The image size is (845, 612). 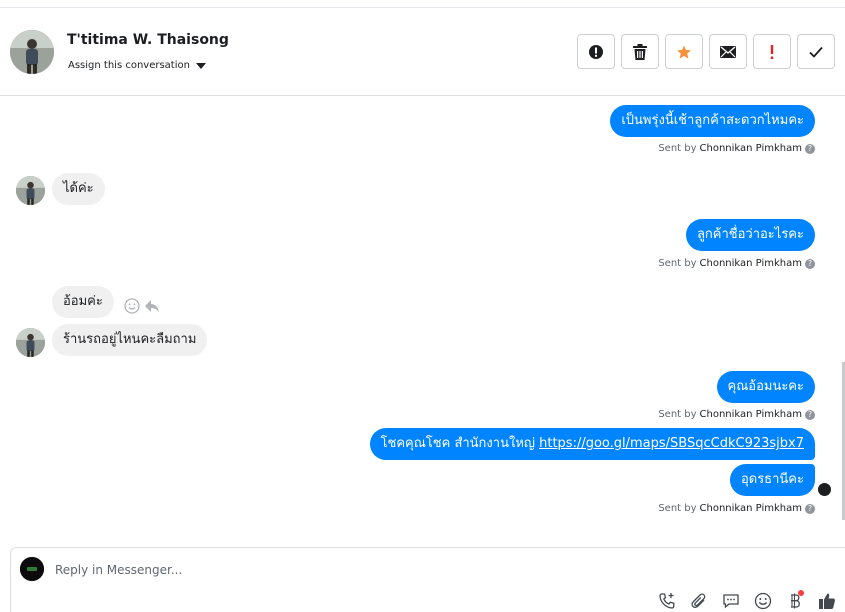 I want to click on follow-up-button, so click(x=772, y=51).